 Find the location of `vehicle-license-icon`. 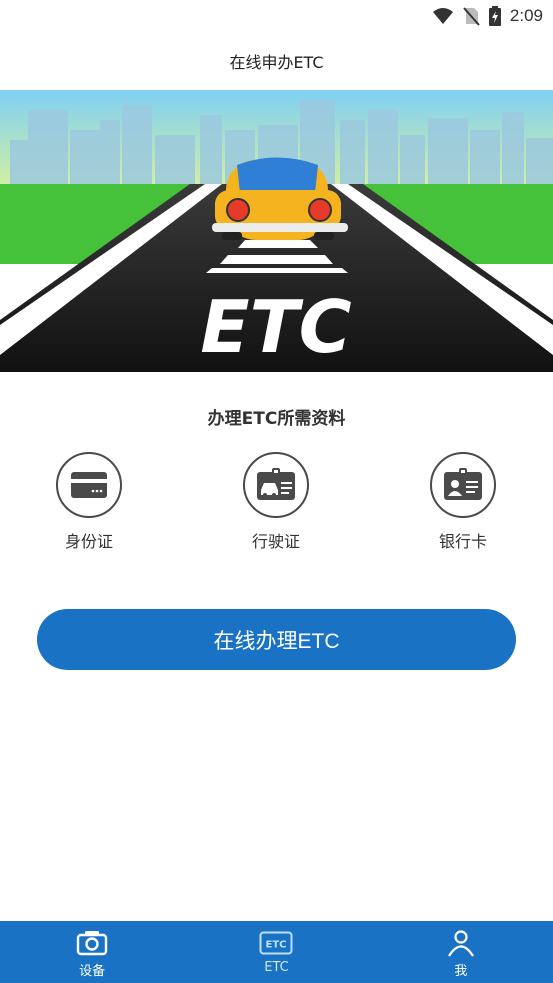

vehicle-license-icon is located at coordinates (276, 484).